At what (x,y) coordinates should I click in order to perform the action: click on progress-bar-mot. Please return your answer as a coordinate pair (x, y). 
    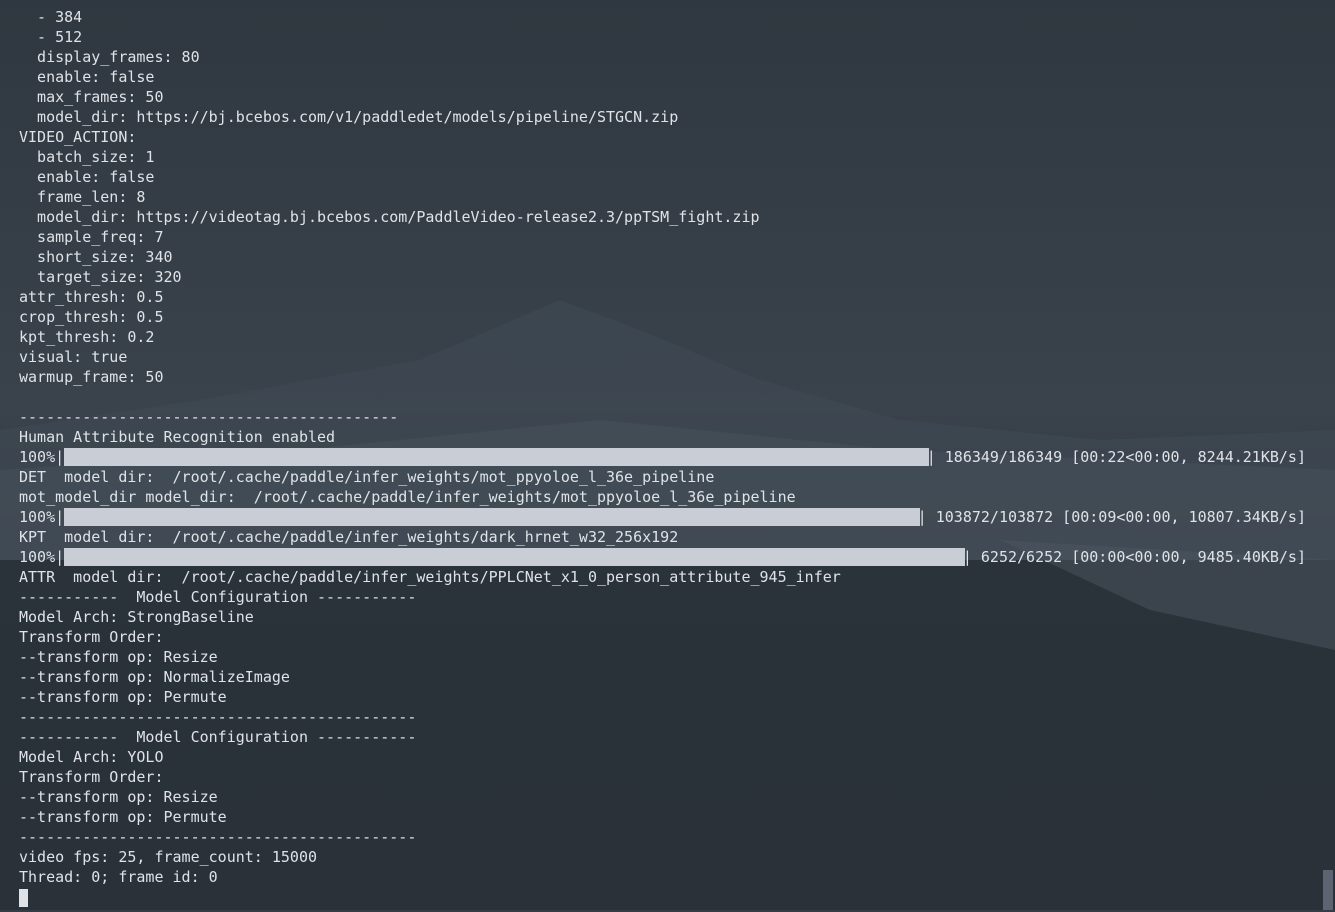
    Looking at the image, I should click on (492, 517).